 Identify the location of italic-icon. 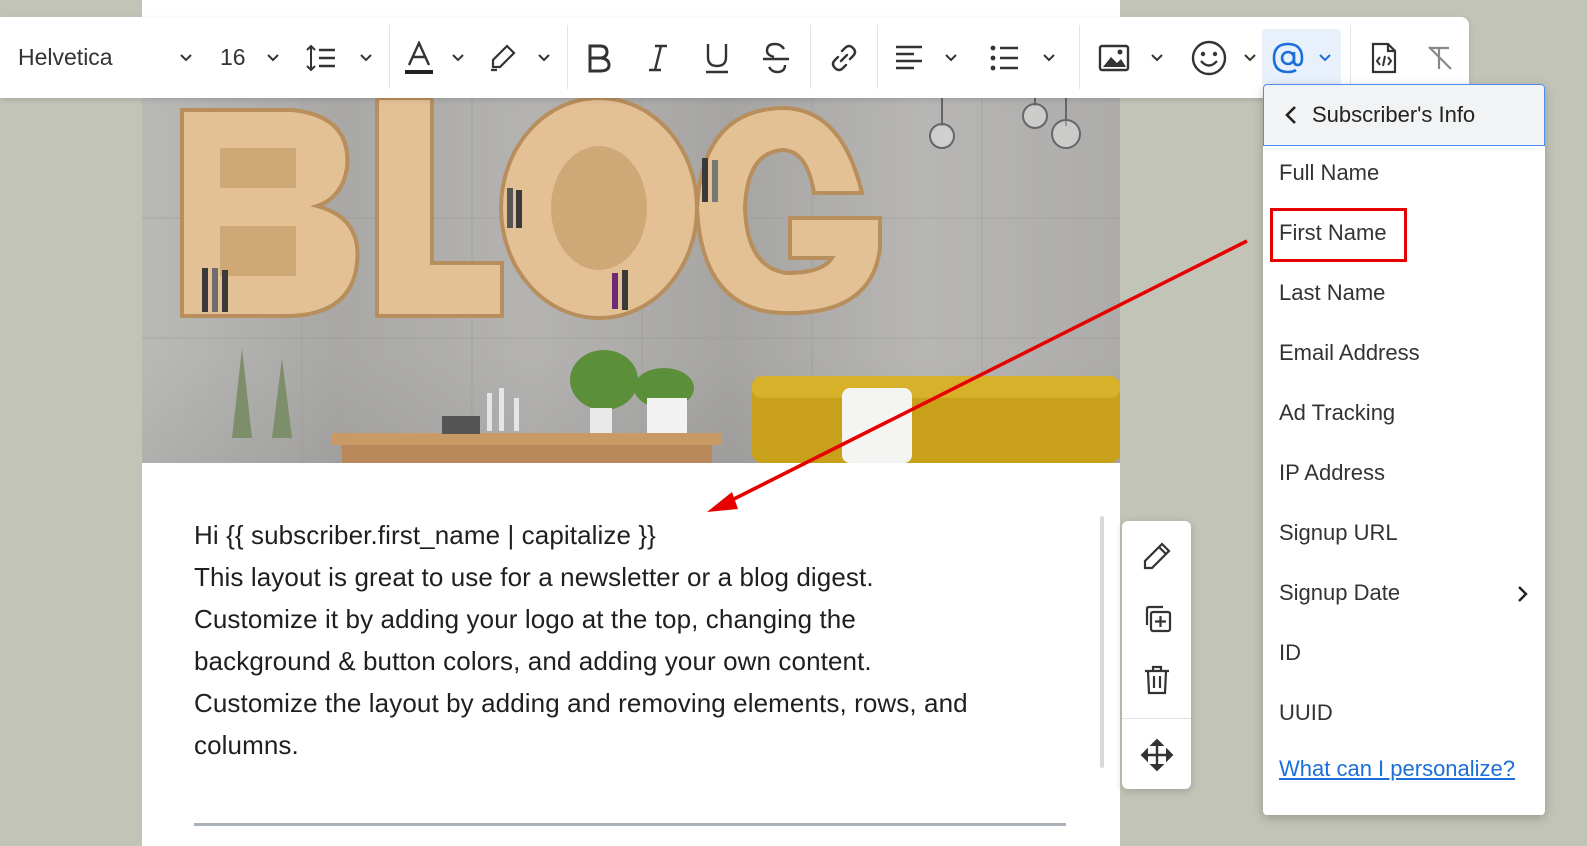
(658, 57).